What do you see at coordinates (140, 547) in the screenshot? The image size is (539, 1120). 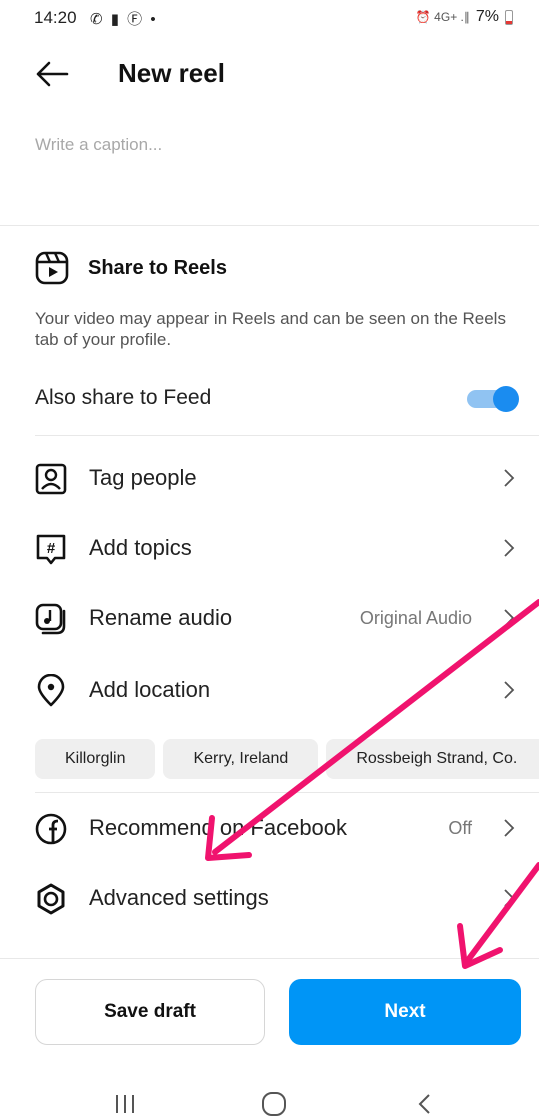 I see `add-topics-label: Add topics` at bounding box center [140, 547].